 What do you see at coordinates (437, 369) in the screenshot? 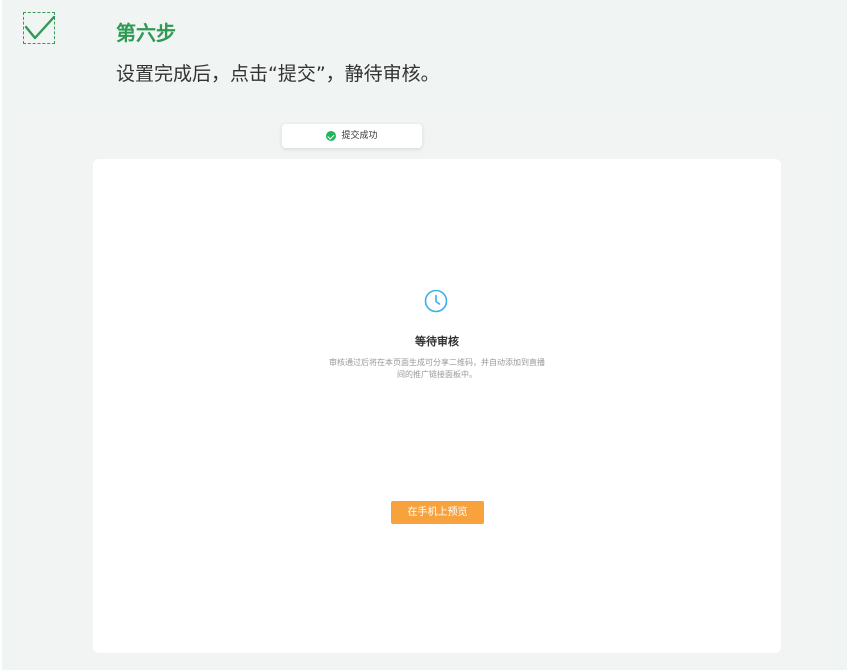
I see `status-description: 审核通过后将在本页面生成可分享二维码，并自动添加到直播 间的推广链接面板中。` at bounding box center [437, 369].